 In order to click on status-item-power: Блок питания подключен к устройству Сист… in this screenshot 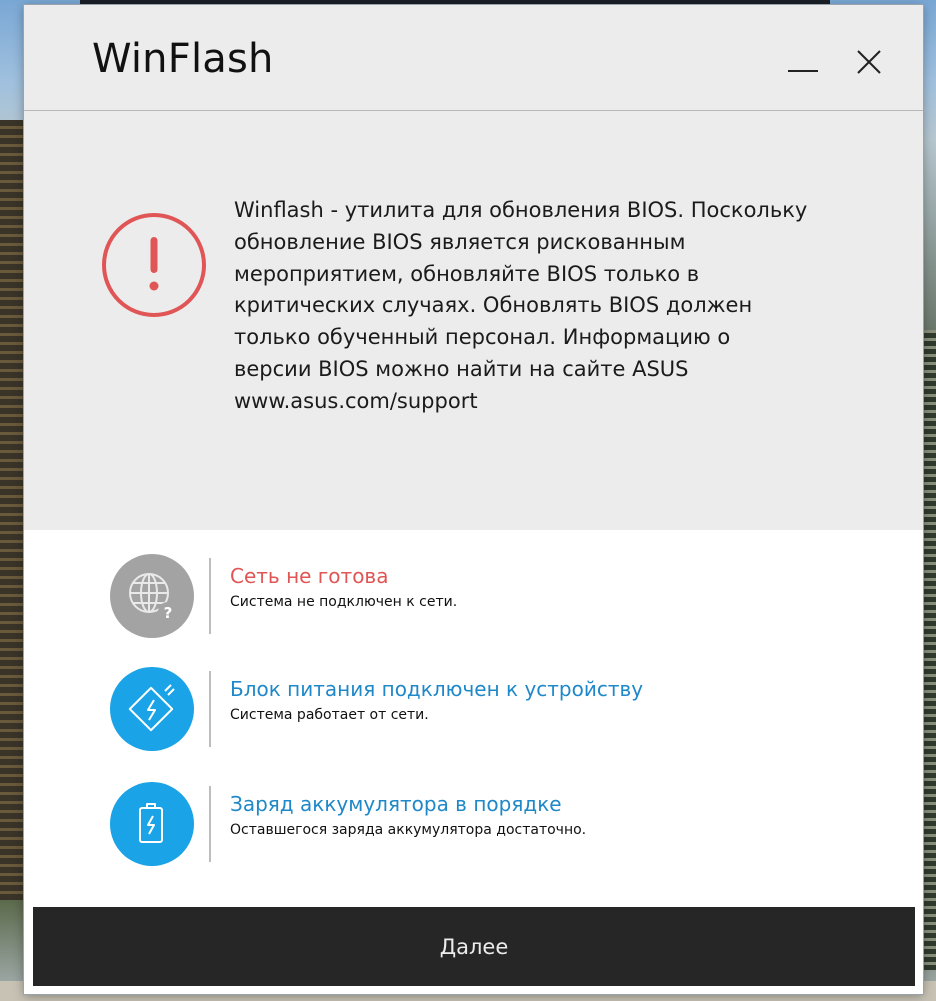, I will do `click(490, 709)`.